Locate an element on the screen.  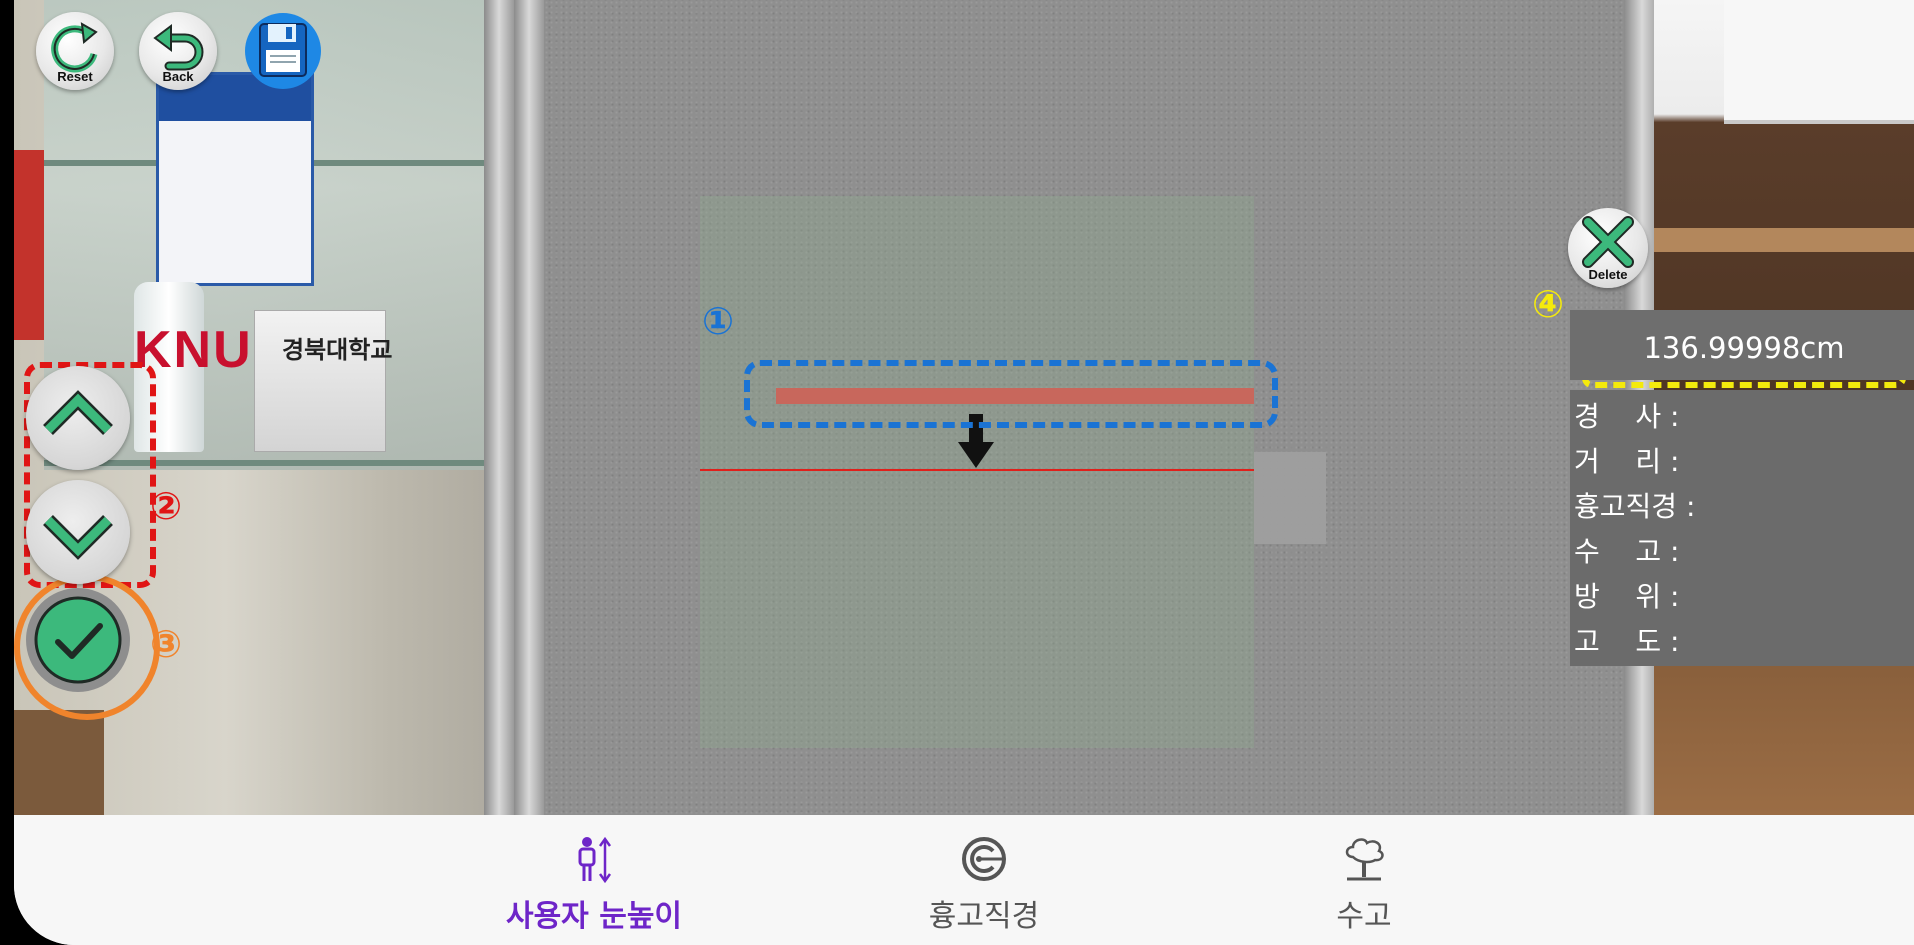
chevron-up-icon is located at coordinates (78, 412).